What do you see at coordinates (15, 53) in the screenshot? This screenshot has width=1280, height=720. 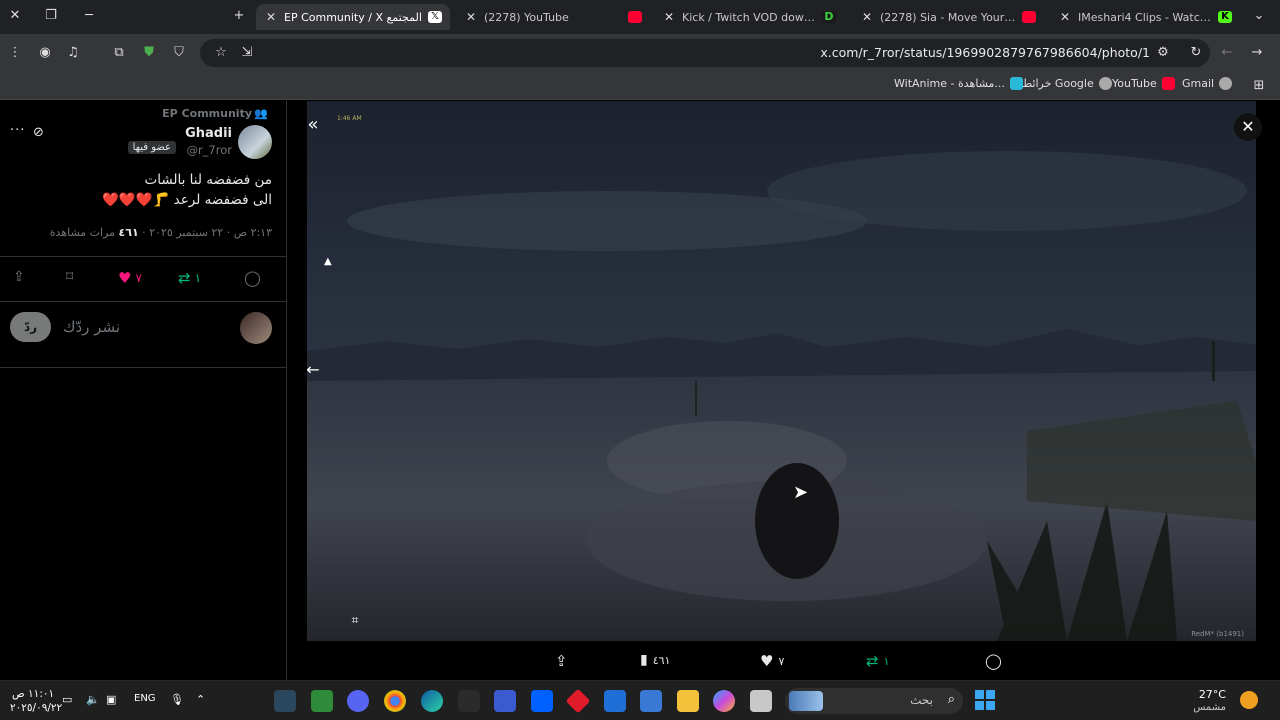 I see `menu-kebab-icon: ⋮` at bounding box center [15, 53].